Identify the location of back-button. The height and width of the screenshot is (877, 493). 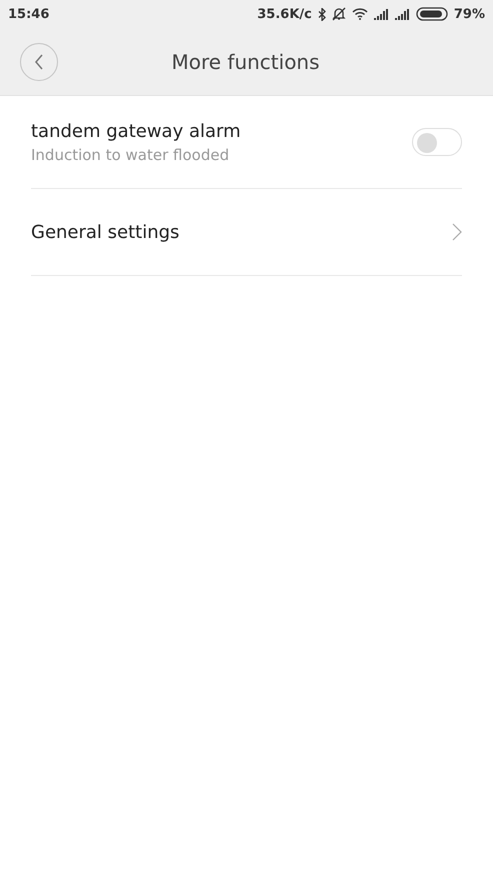
(39, 61).